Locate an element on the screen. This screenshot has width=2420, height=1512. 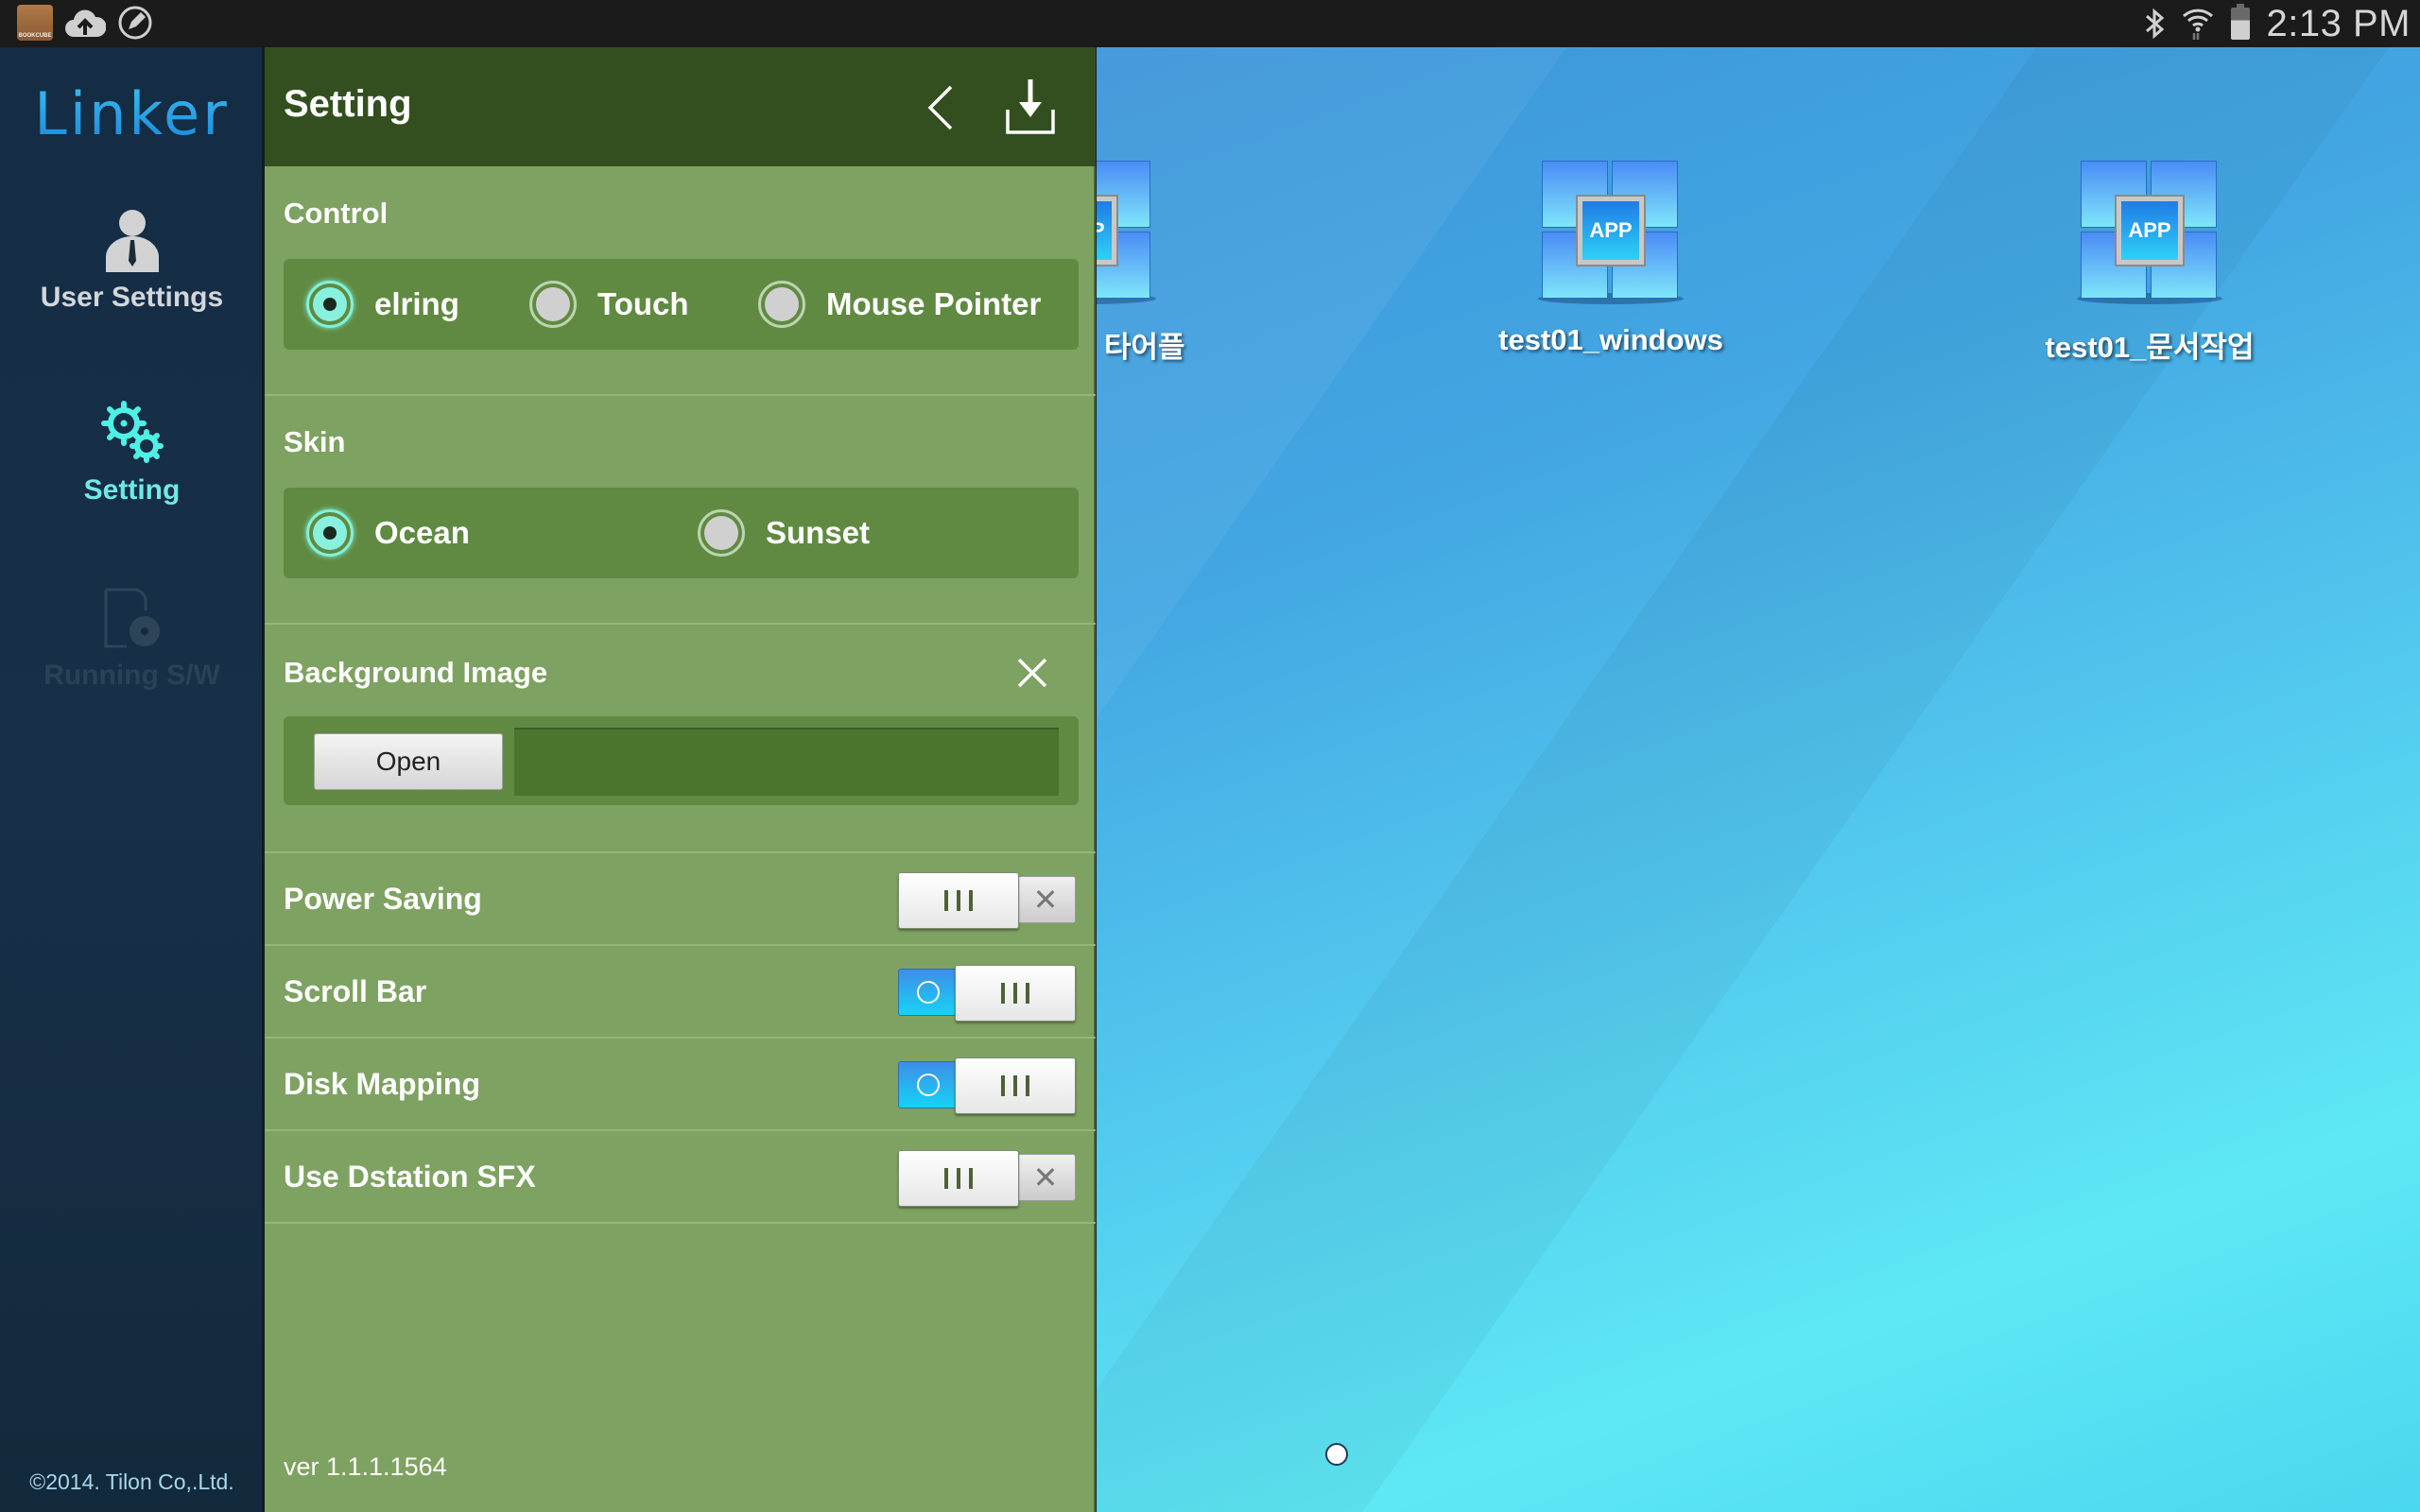
radio-label: Touch is located at coordinates (643, 303).